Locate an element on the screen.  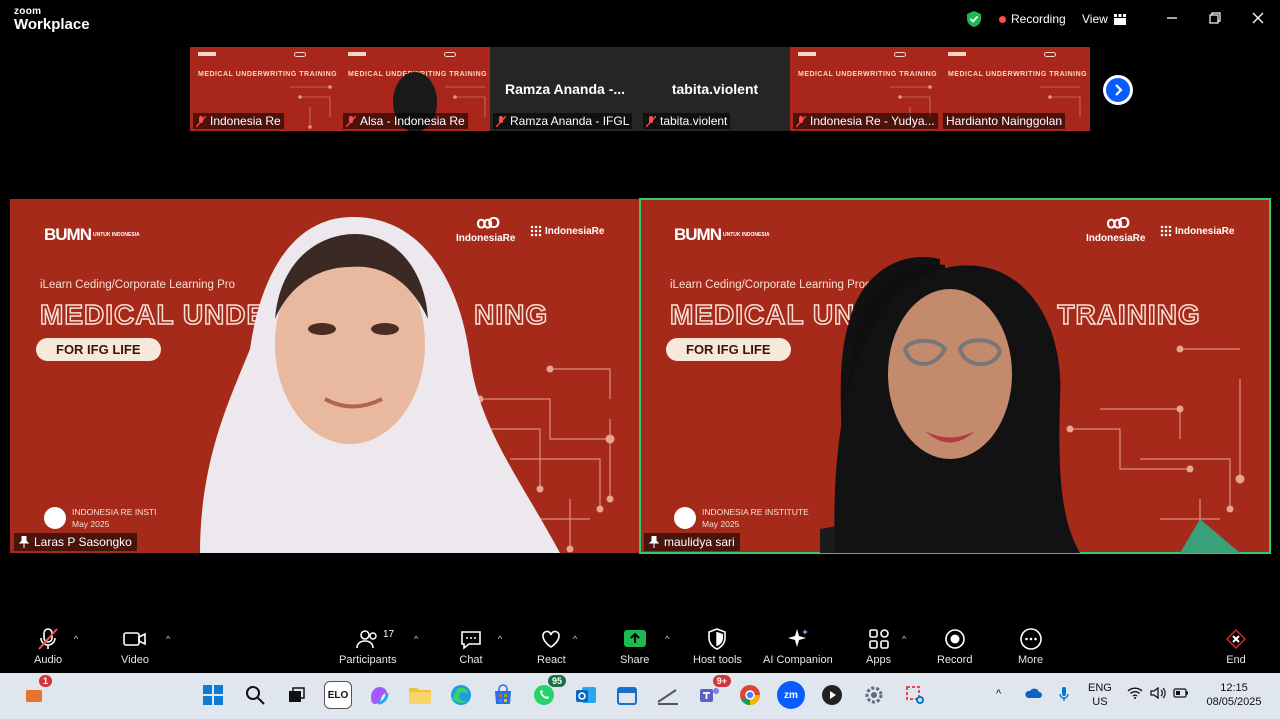
video-options-caret-icon: ^ is located at coordinates (168, 639).